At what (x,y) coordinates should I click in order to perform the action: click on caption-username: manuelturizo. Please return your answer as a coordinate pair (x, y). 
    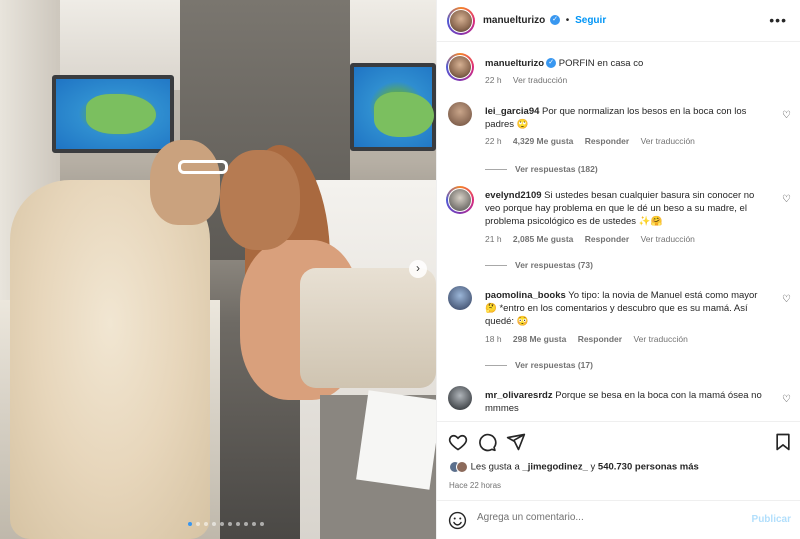
    Looking at the image, I should click on (514, 63).